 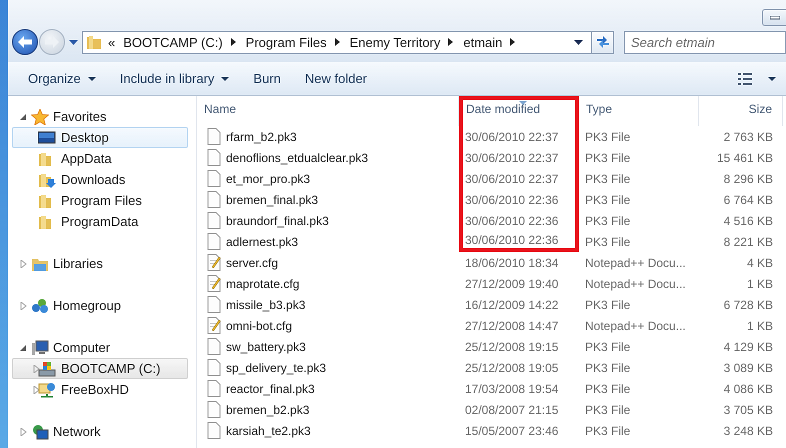 I want to click on refresh-button, so click(x=602, y=42).